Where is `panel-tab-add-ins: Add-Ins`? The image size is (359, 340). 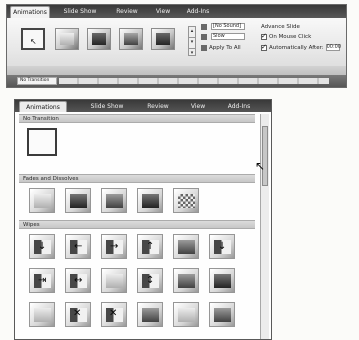 panel-tab-add-ins: Add-Ins is located at coordinates (239, 106).